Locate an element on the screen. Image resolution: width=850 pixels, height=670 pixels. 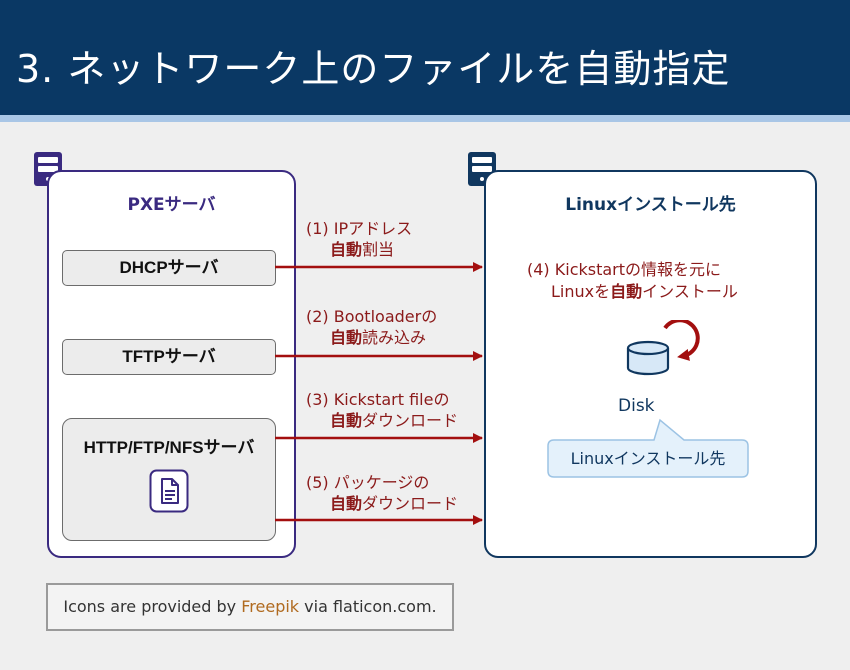
freepik-link: Freepik is located at coordinates (270, 606).